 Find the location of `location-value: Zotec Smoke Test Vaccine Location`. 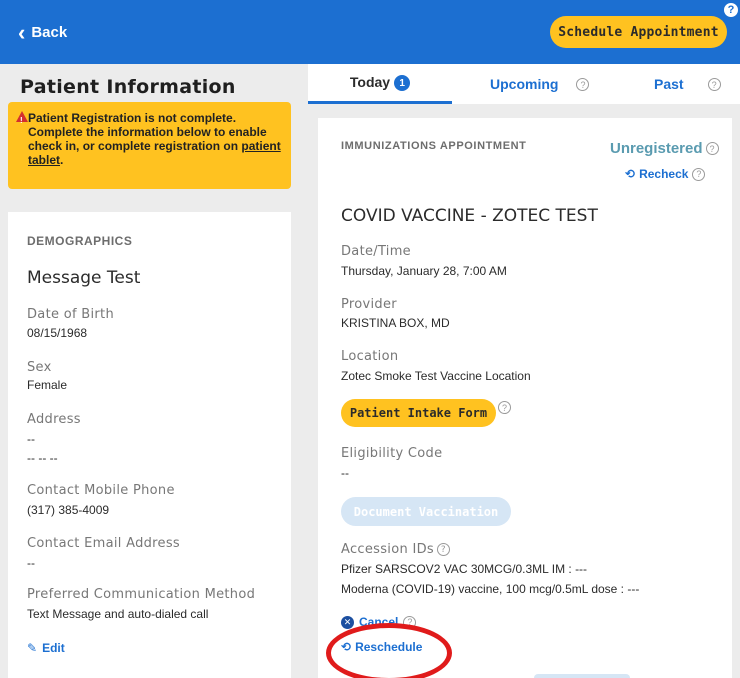

location-value: Zotec Smoke Test Vaccine Location is located at coordinates (436, 376).